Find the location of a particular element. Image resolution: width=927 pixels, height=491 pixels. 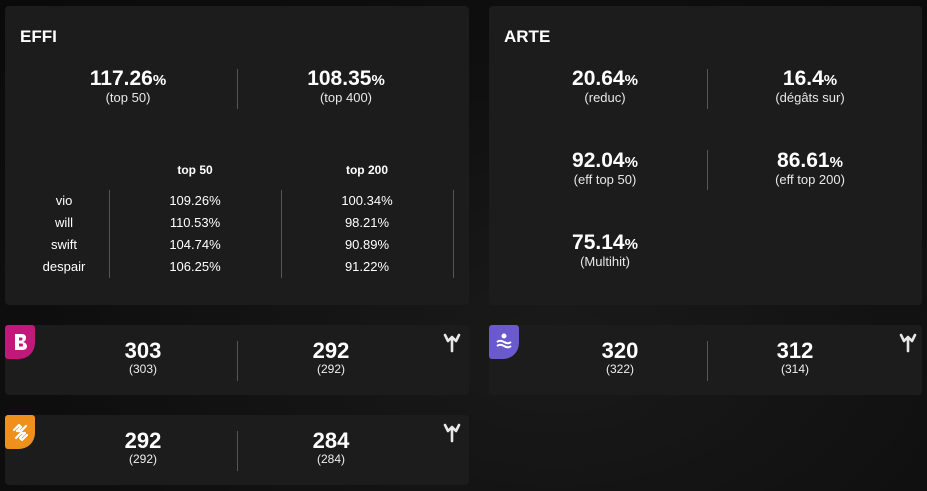

stat-card: 303 (303) 292 (292) is located at coordinates (237, 360).